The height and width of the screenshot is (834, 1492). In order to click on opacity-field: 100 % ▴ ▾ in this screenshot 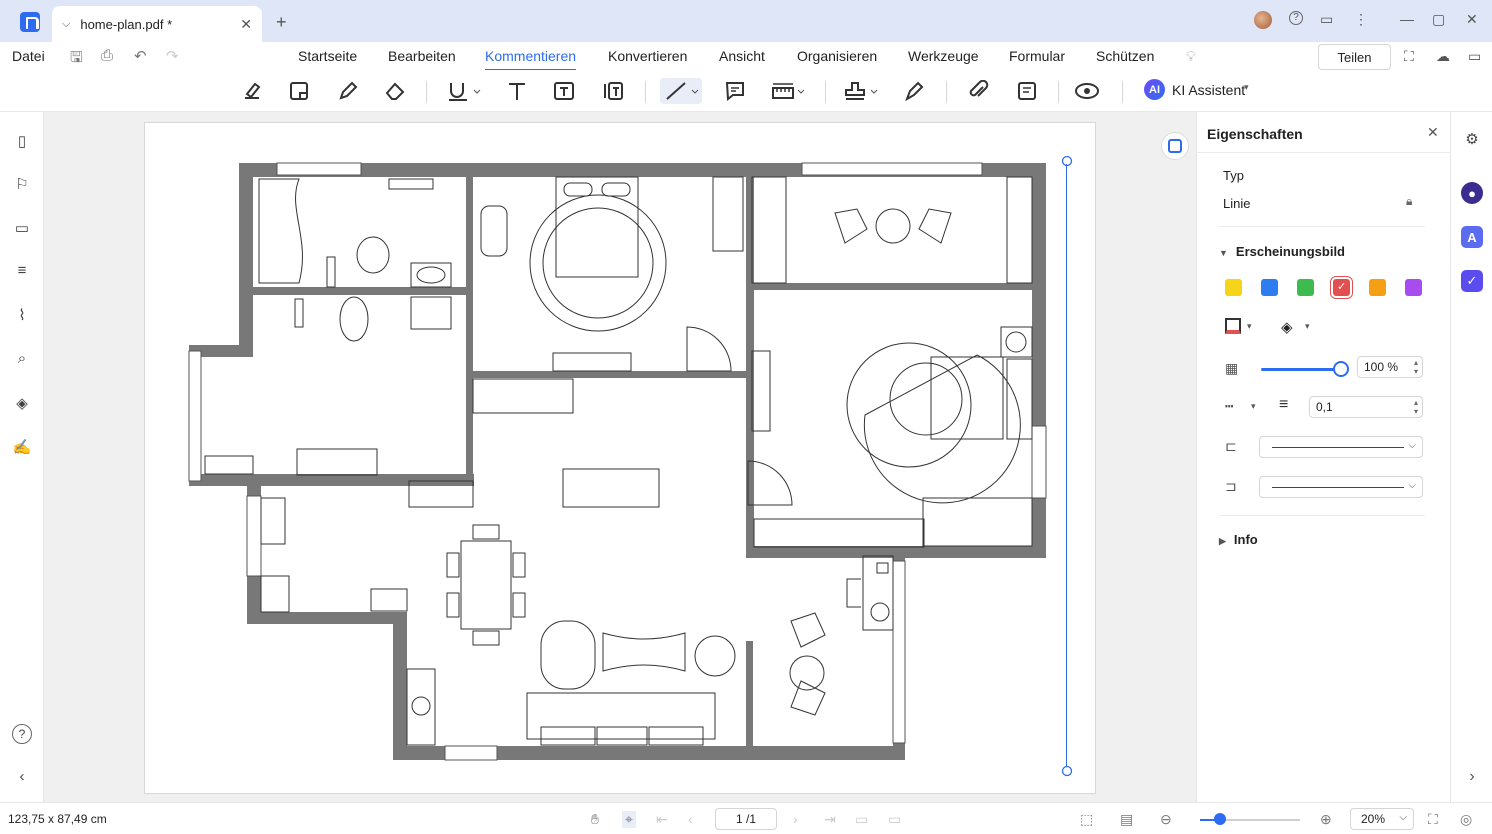, I will do `click(1390, 367)`.